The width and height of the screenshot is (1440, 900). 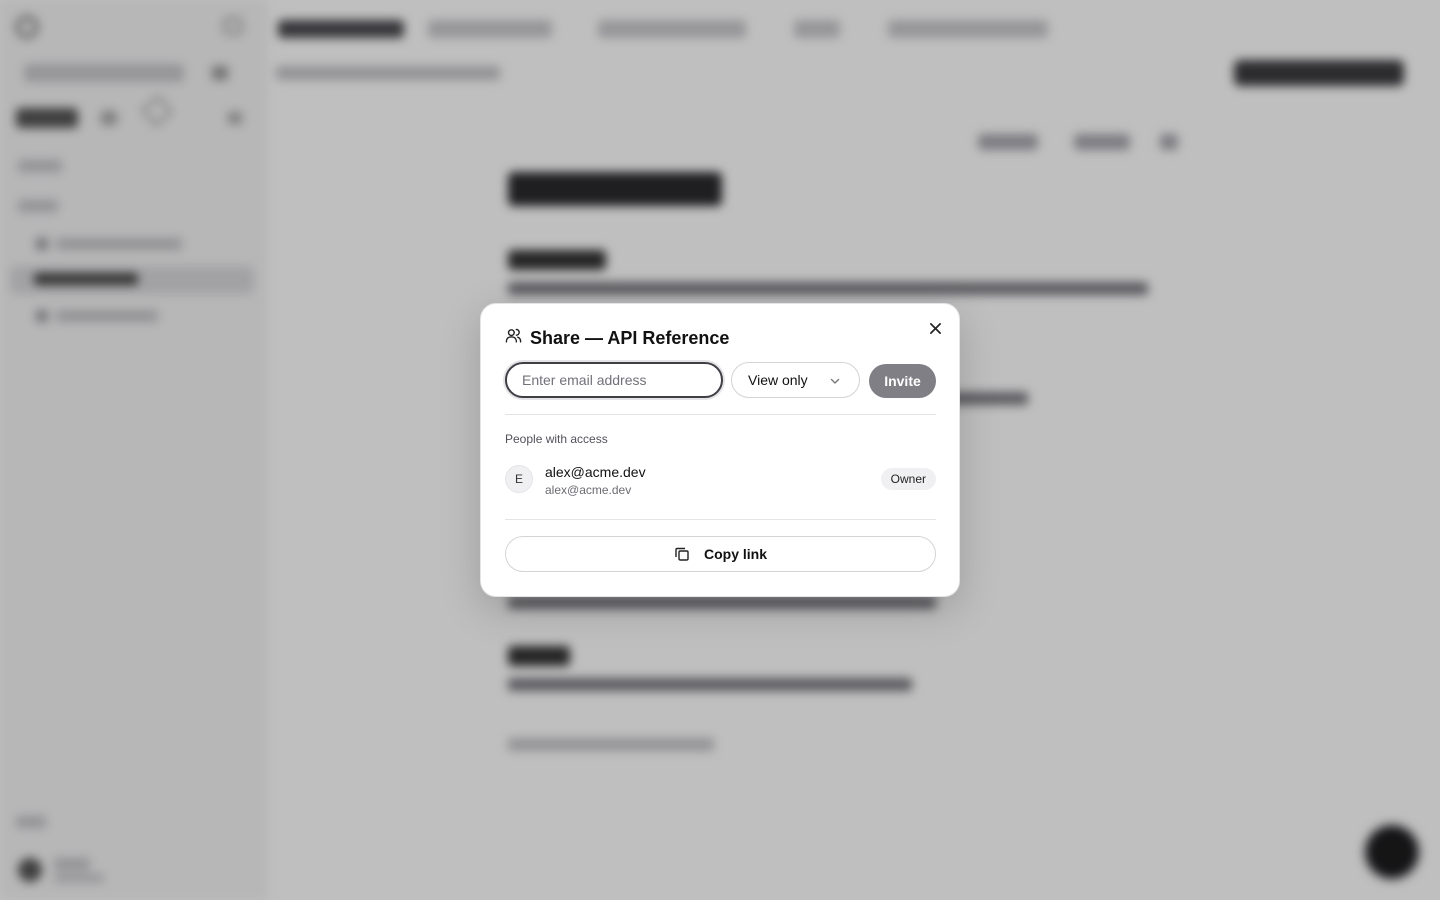 What do you see at coordinates (835, 381) in the screenshot?
I see `chevron-down-icon` at bounding box center [835, 381].